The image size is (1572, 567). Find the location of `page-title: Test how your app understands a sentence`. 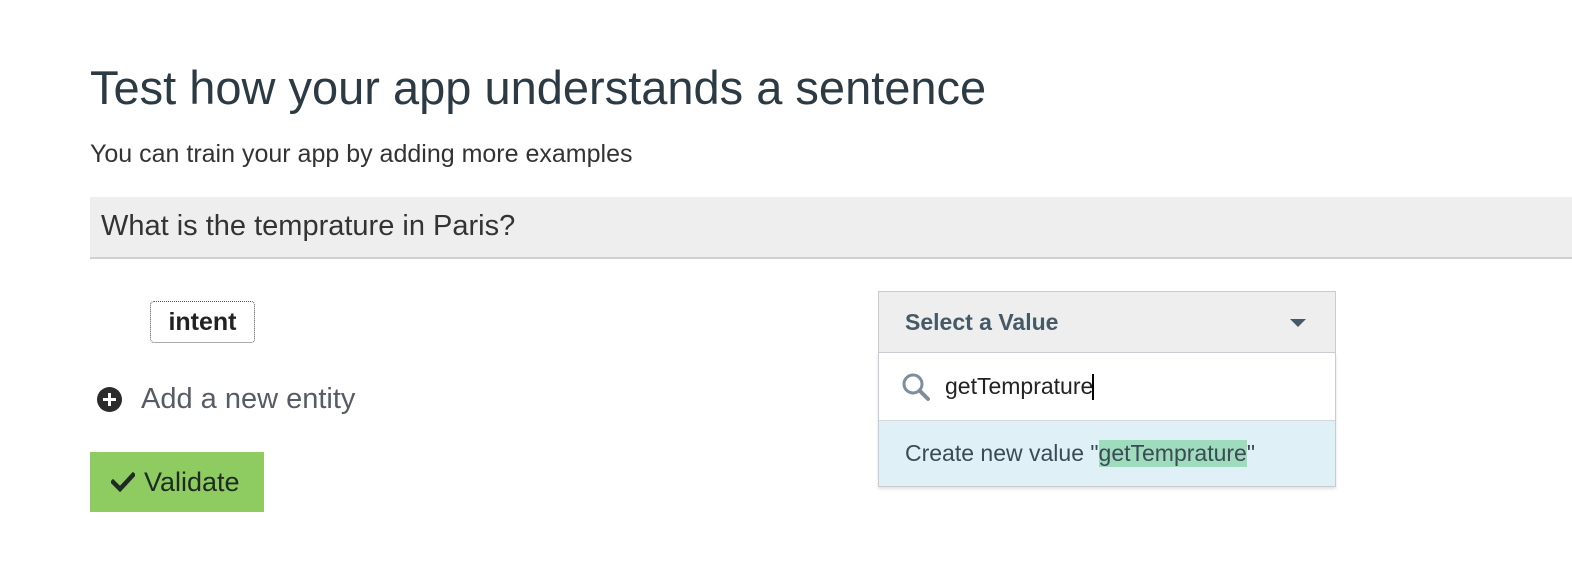

page-title: Test how your app understands a sentence is located at coordinates (538, 87).